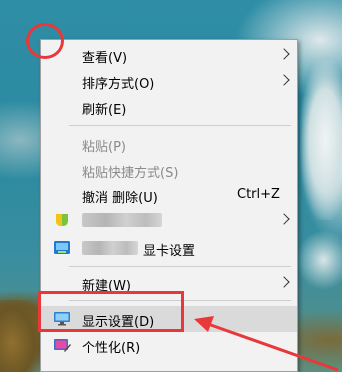 This screenshot has width=342, height=372. Describe the element at coordinates (20, 336) in the screenshot. I see `shore-rock` at that location.